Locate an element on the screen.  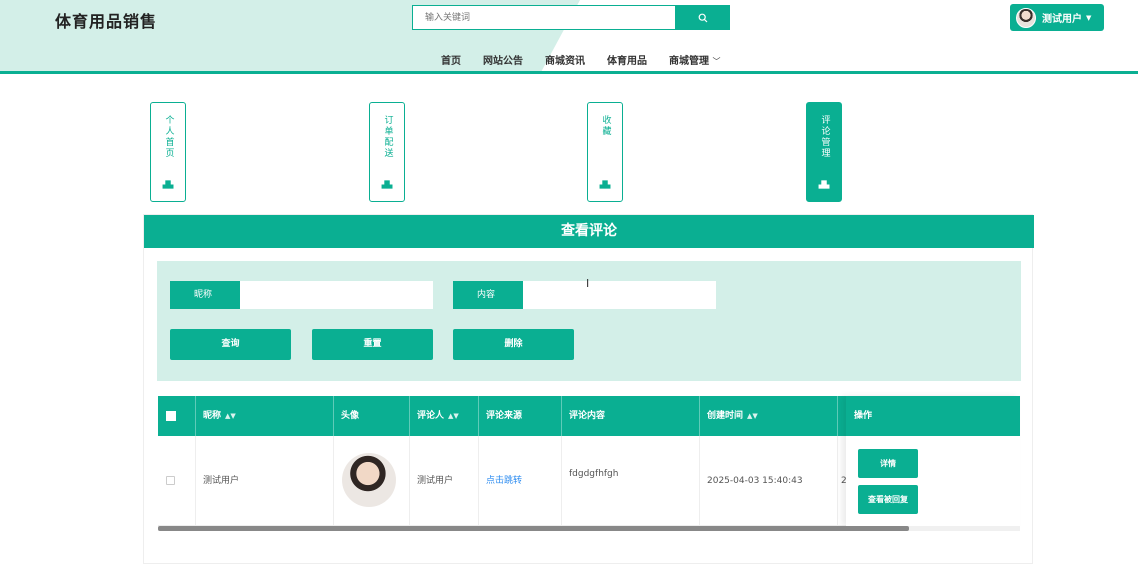
tile-orders: 订单配送 ▟▙ is located at coordinates (387, 152).